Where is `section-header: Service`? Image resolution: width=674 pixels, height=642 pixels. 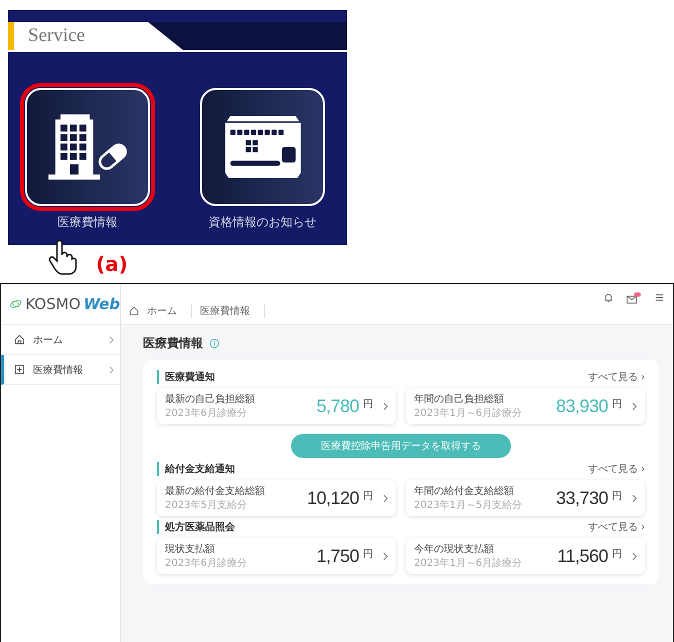 section-header: Service is located at coordinates (95, 36).